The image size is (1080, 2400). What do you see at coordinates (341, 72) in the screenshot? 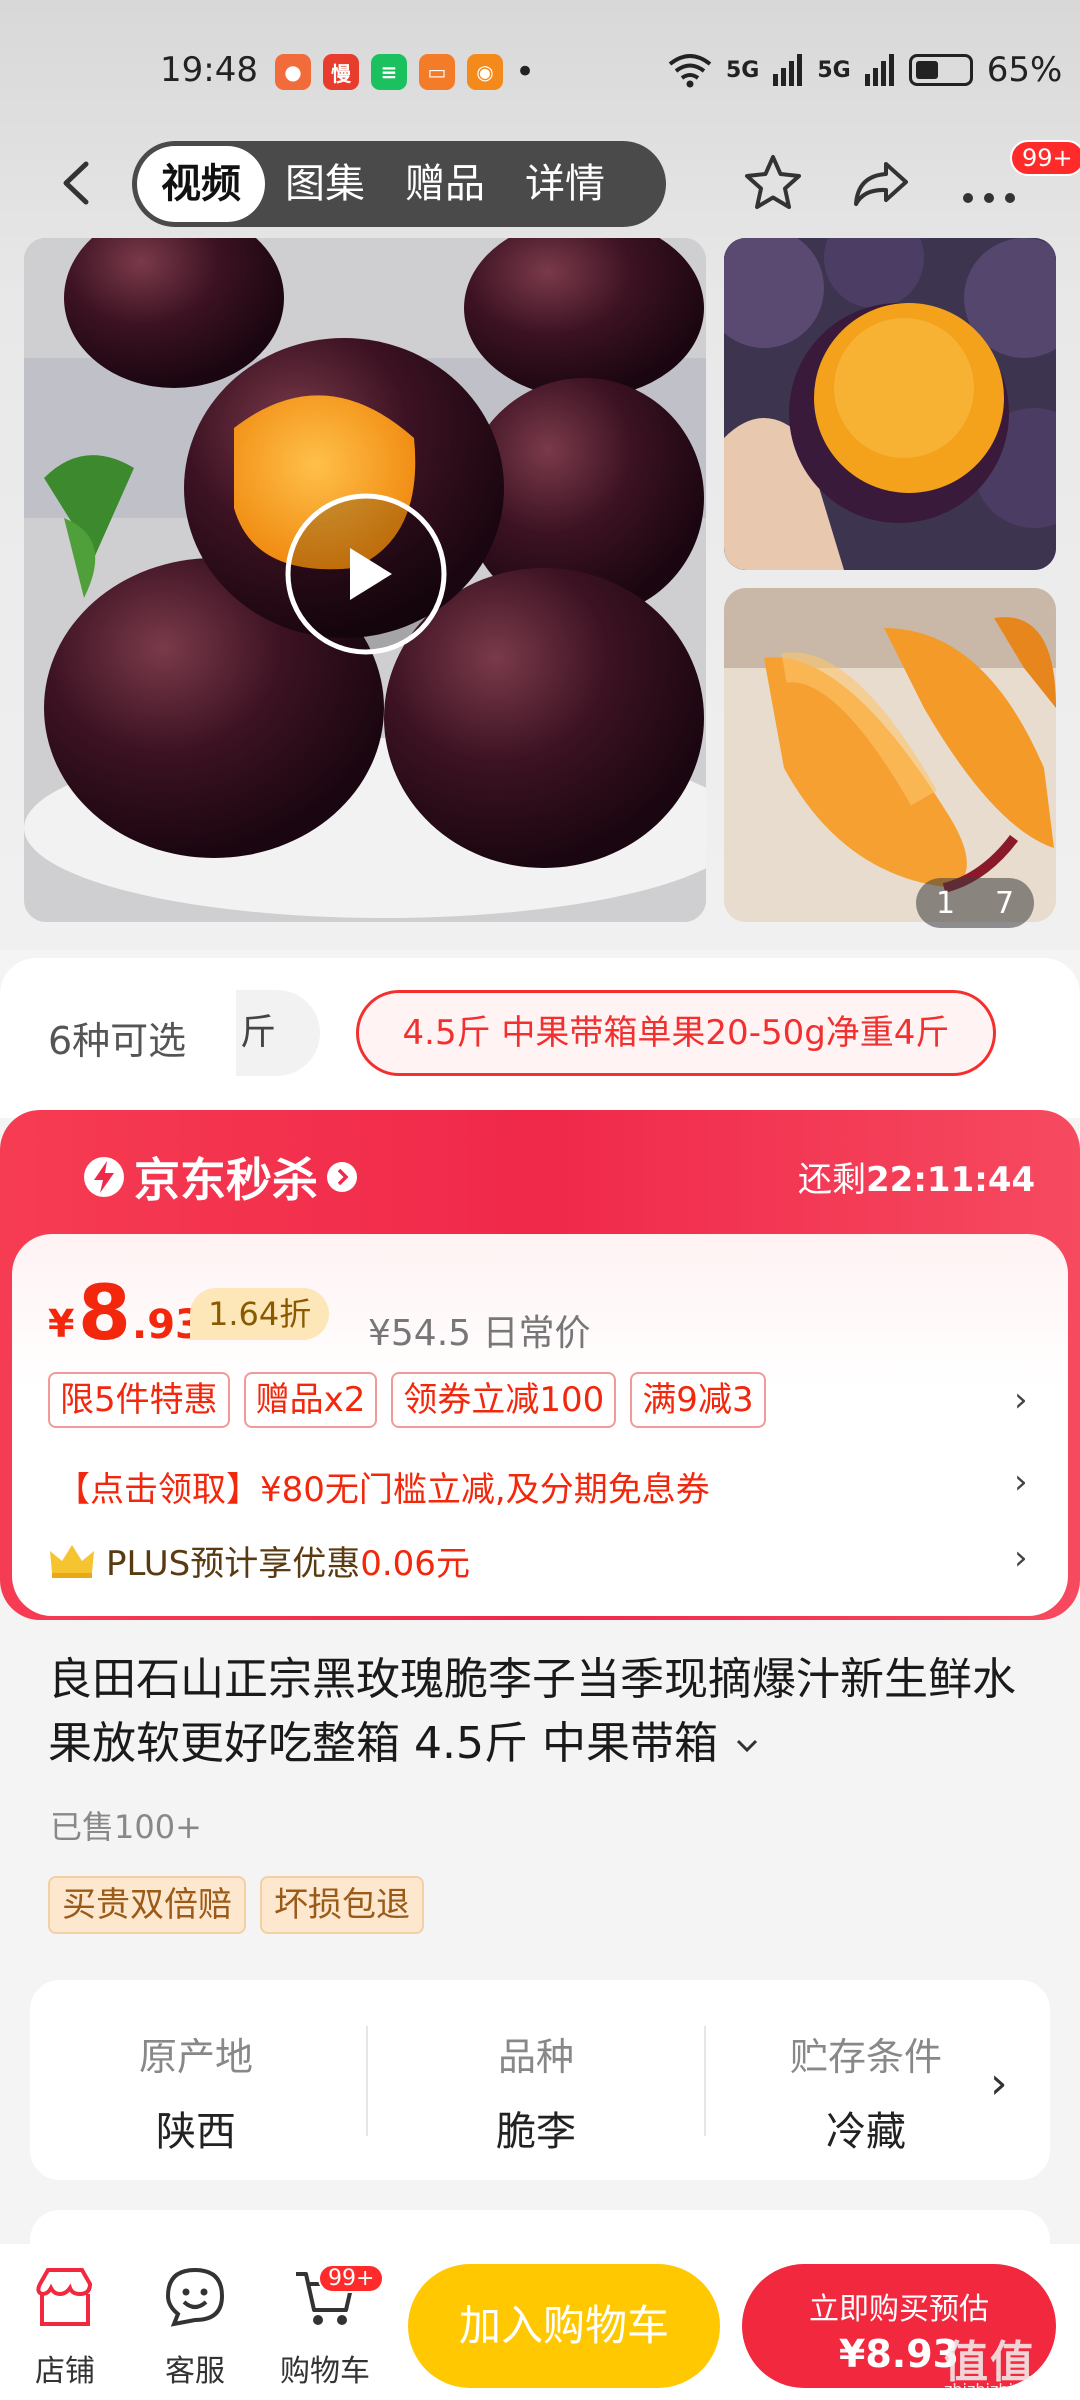
I see `app-icon-2: 慢` at bounding box center [341, 72].